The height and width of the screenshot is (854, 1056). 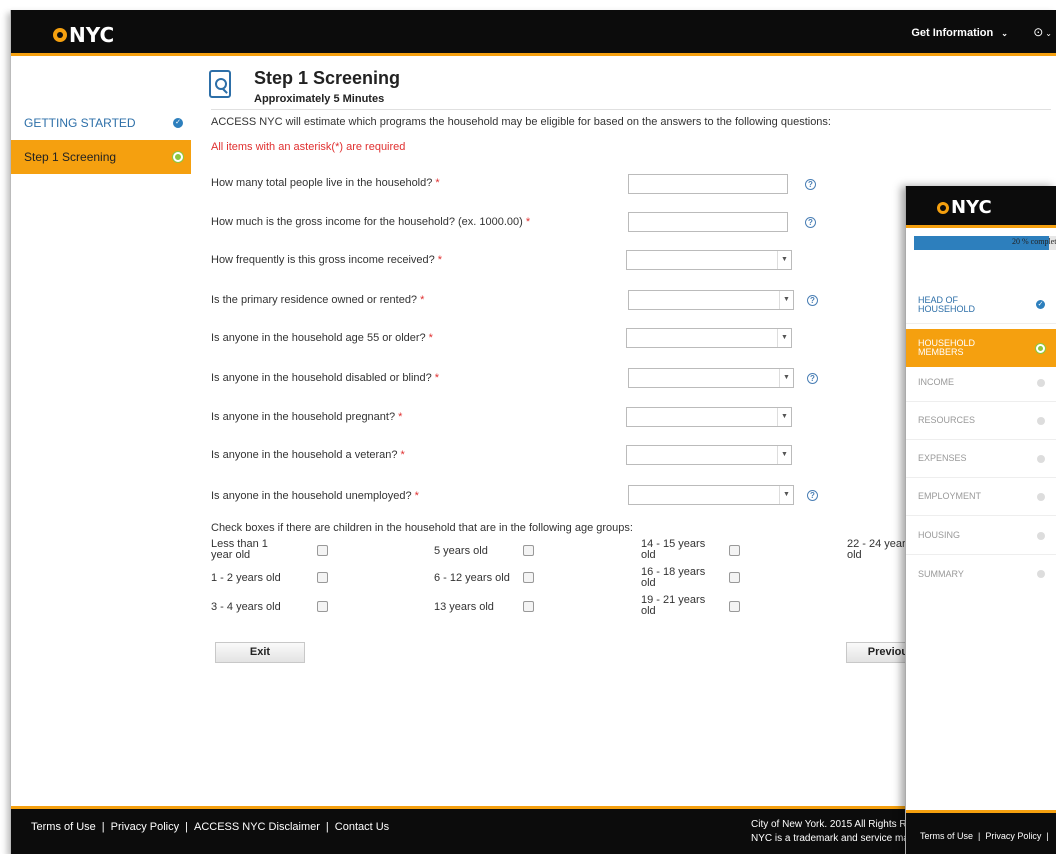 I want to click on get-information-label: Get Information, so click(x=952, y=33).